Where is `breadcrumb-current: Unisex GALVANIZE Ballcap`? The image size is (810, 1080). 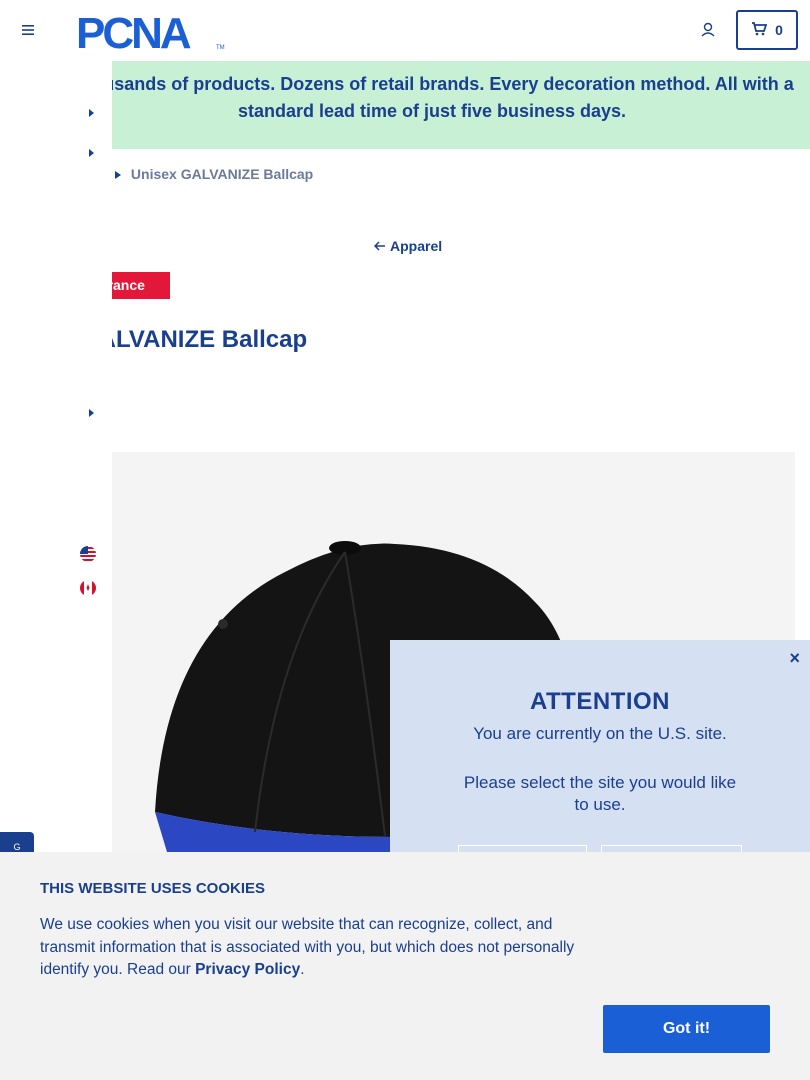 breadcrumb-current: Unisex GALVANIZE Ballcap is located at coordinates (222, 174).